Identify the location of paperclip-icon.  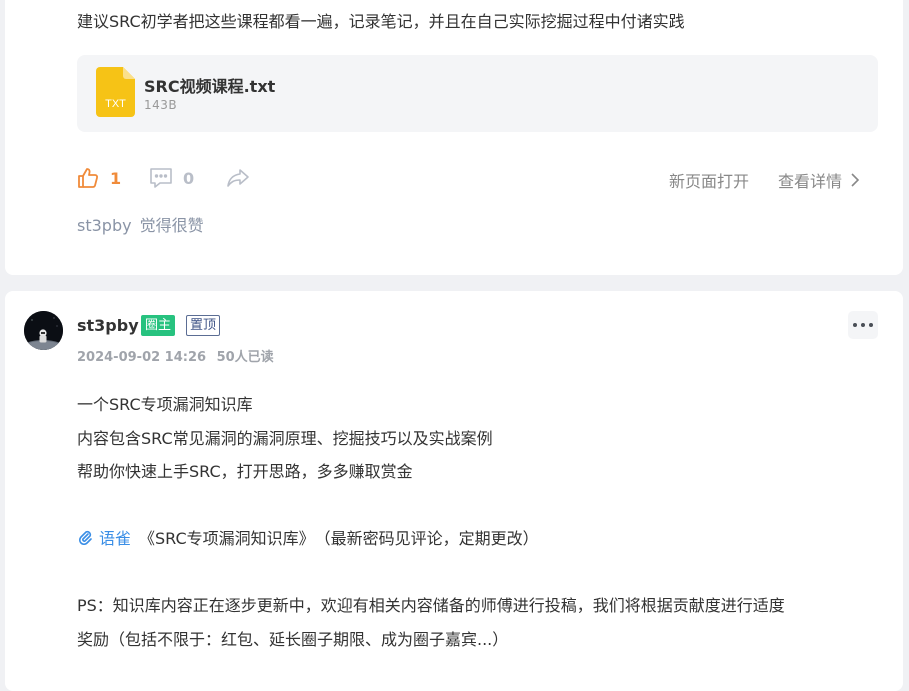
(85, 537).